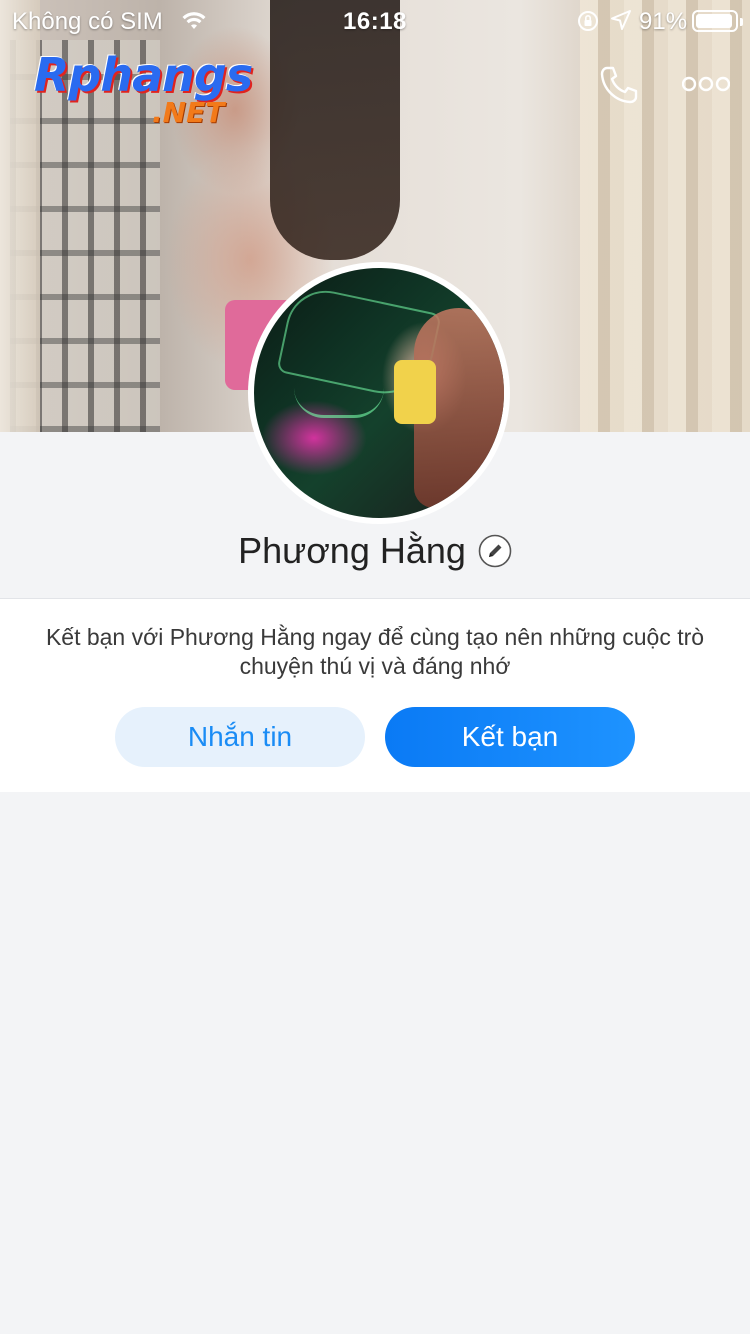  What do you see at coordinates (714, 21) in the screenshot?
I see `battery-fill` at bounding box center [714, 21].